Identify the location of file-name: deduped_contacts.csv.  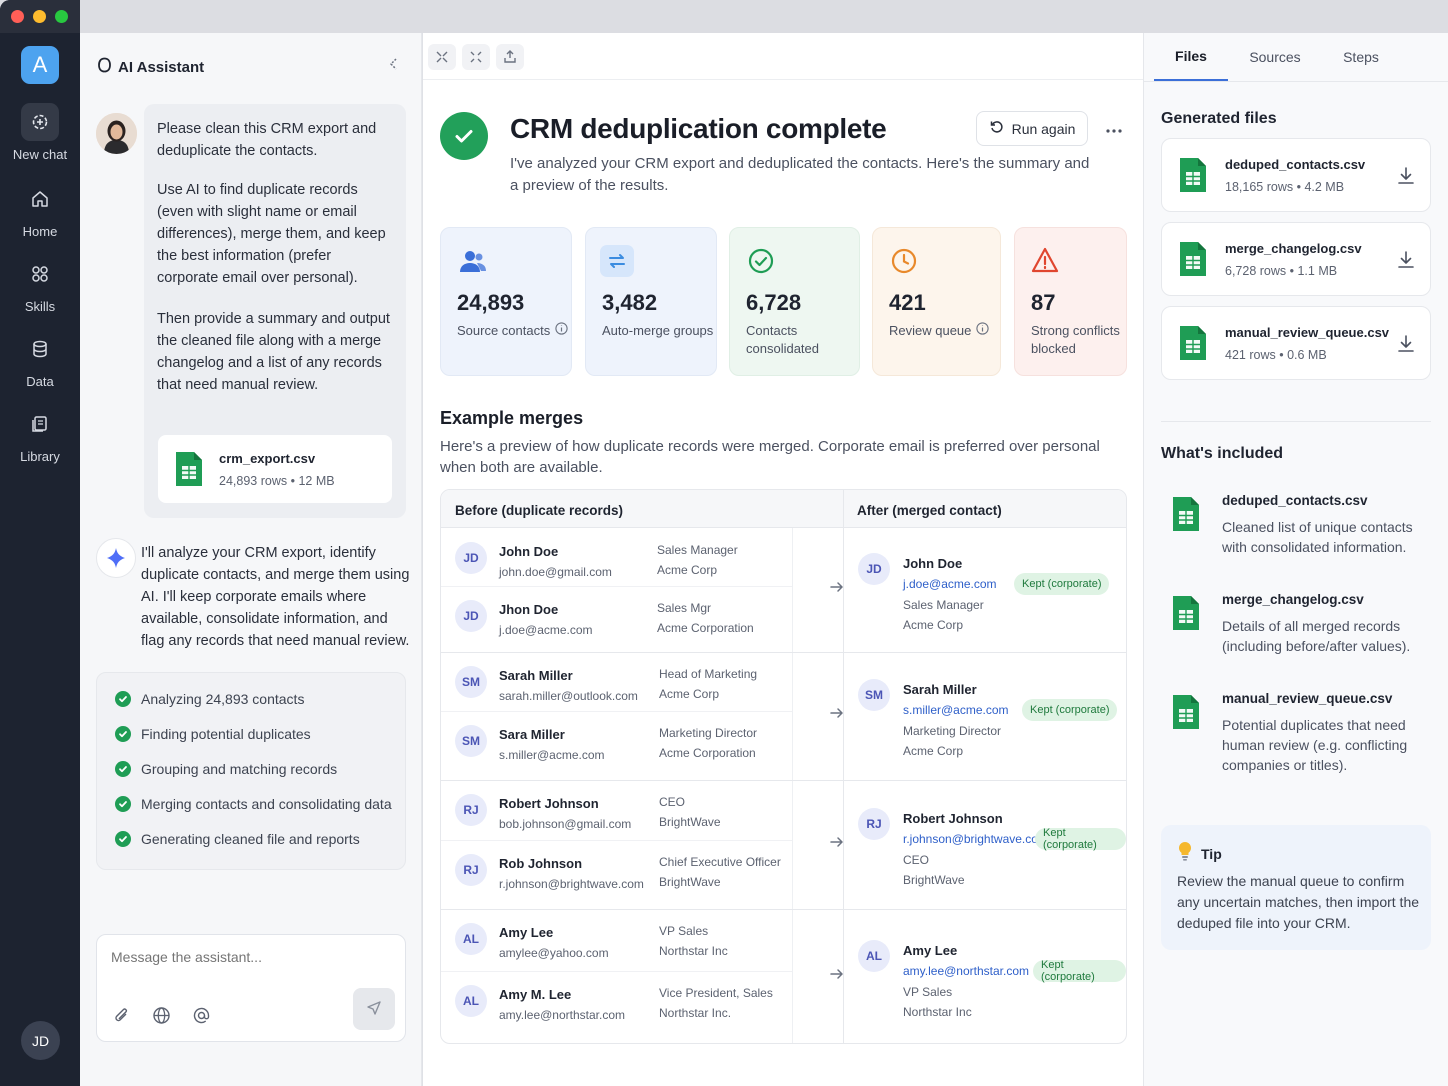
(1295, 164).